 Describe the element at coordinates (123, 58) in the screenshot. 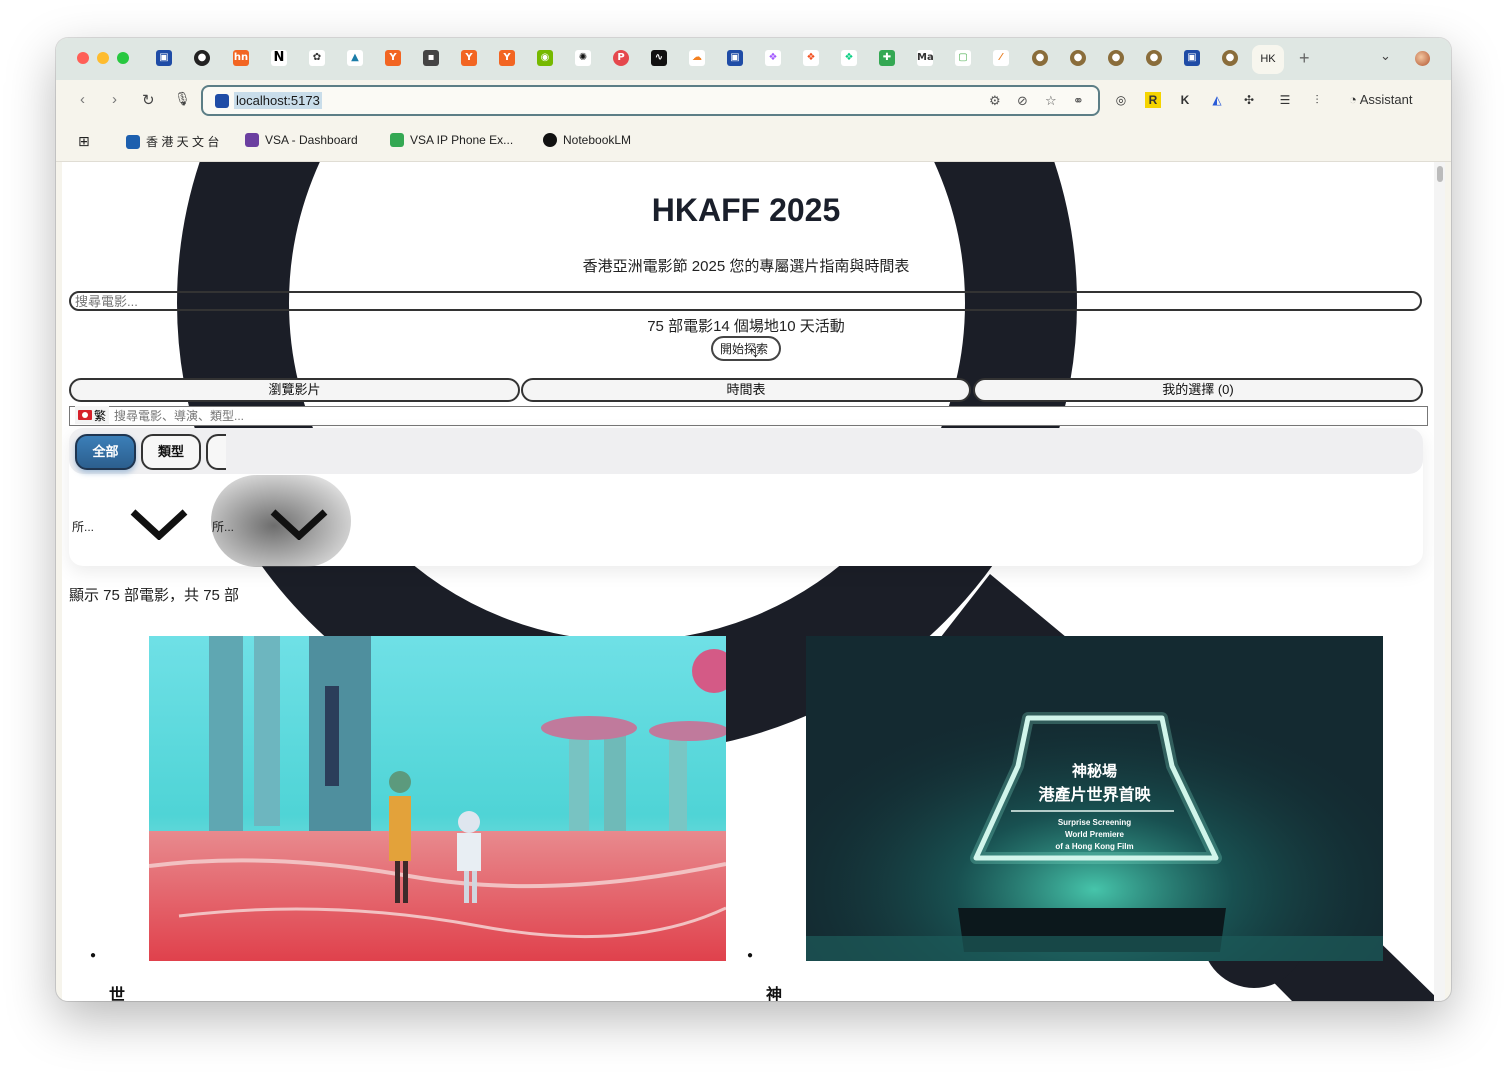

I see `zoom-window-button` at that location.